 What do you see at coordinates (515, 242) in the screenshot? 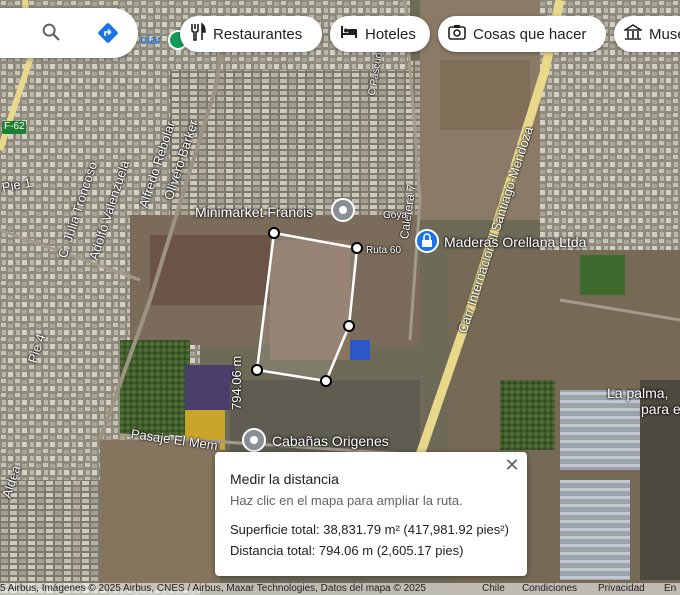
I see `poi-label-maderas: Maderas Orellana Ltda` at bounding box center [515, 242].